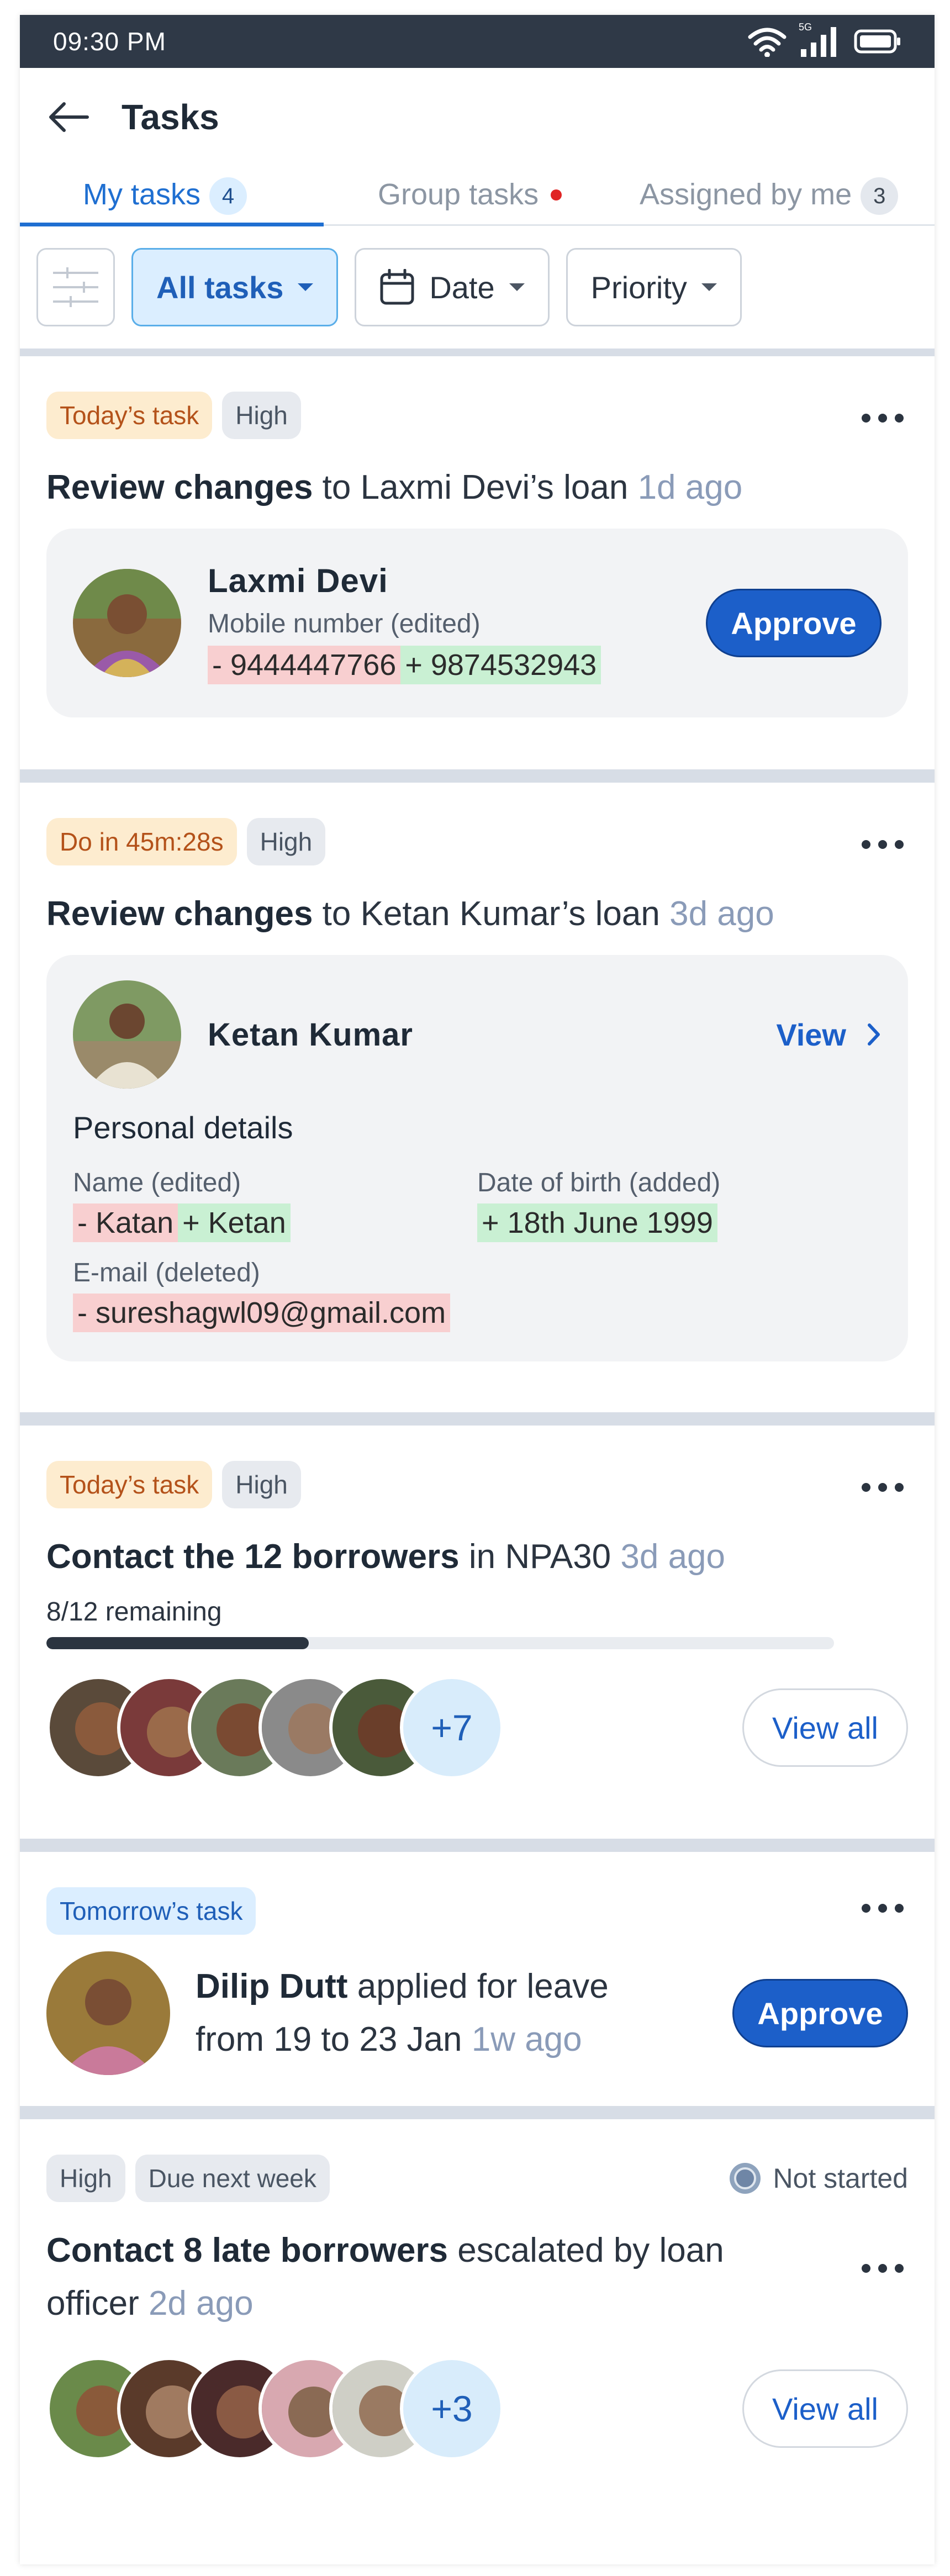 The width and height of the screenshot is (950, 2576). What do you see at coordinates (470, 196) in the screenshot?
I see `tab-group-tasks: Group tasks` at bounding box center [470, 196].